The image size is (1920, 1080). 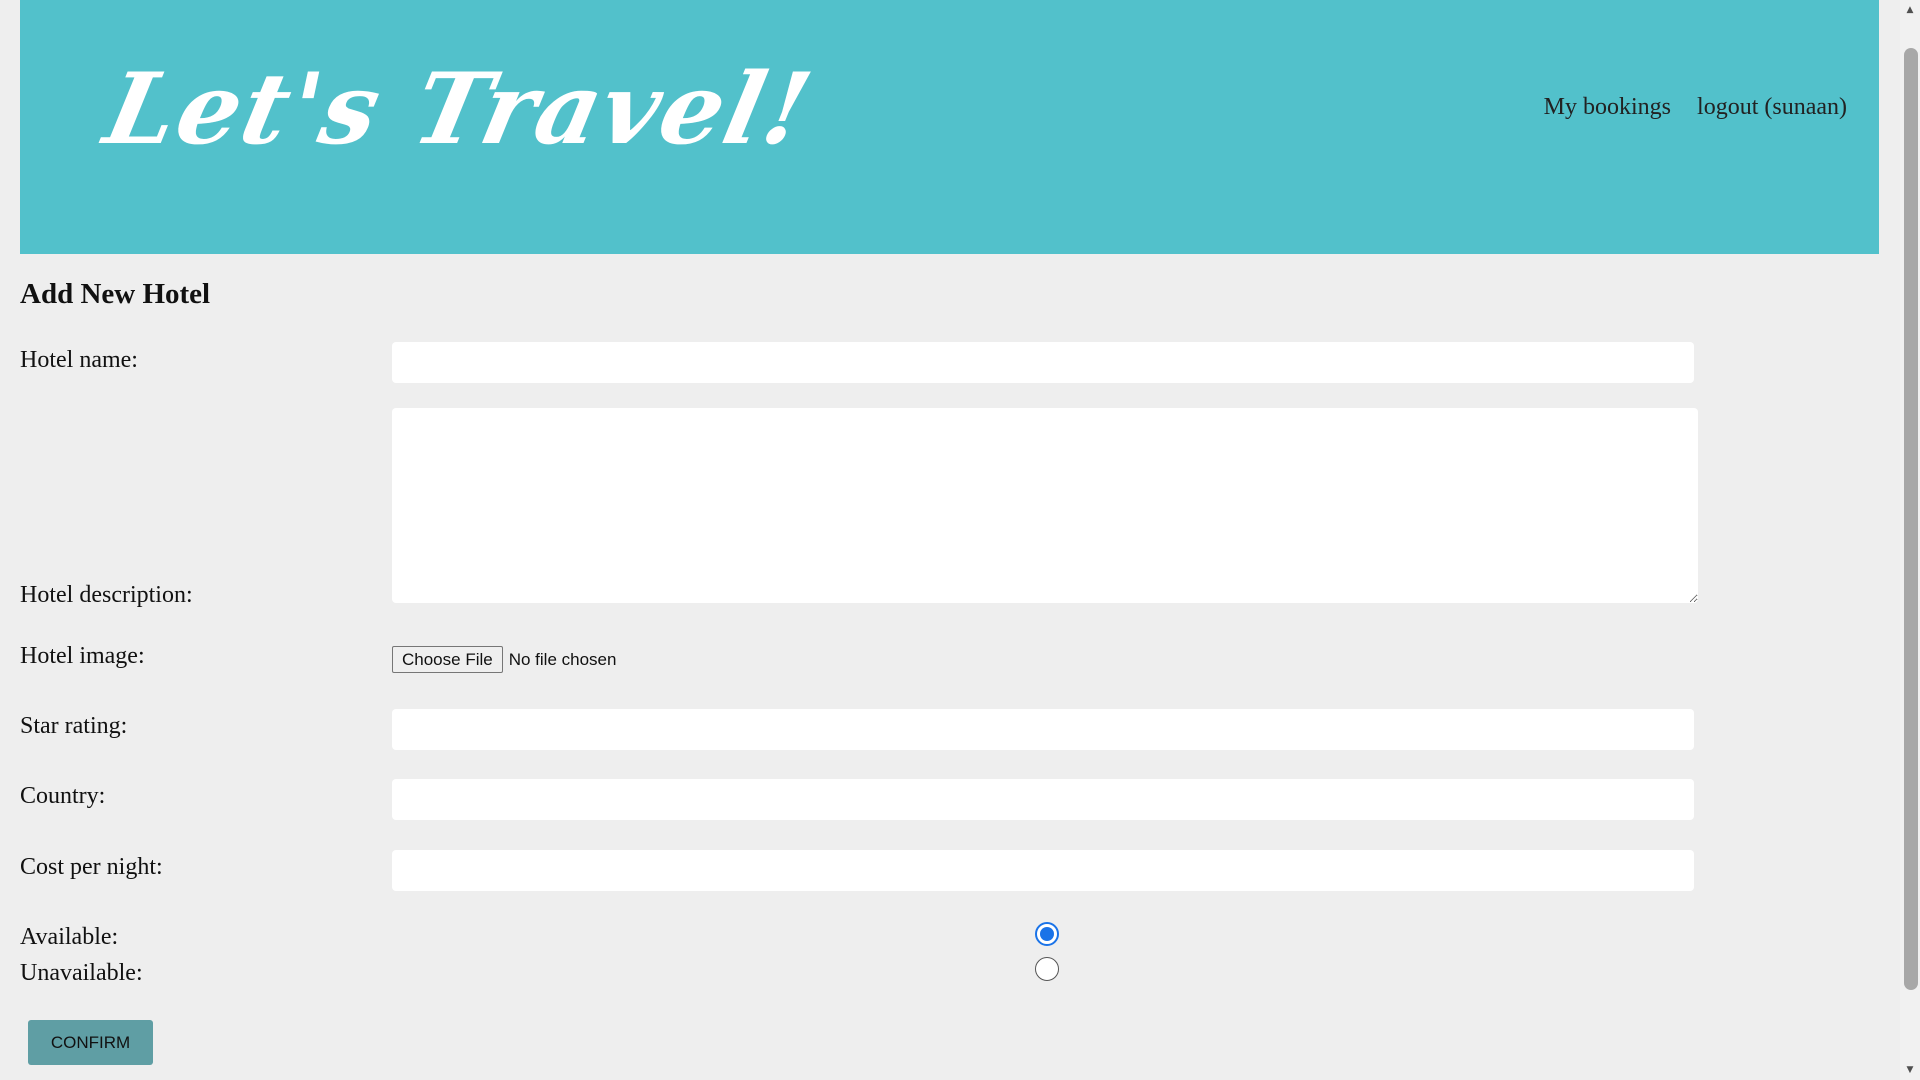 I want to click on hotel-name-label: Hotel name:, so click(x=79, y=360).